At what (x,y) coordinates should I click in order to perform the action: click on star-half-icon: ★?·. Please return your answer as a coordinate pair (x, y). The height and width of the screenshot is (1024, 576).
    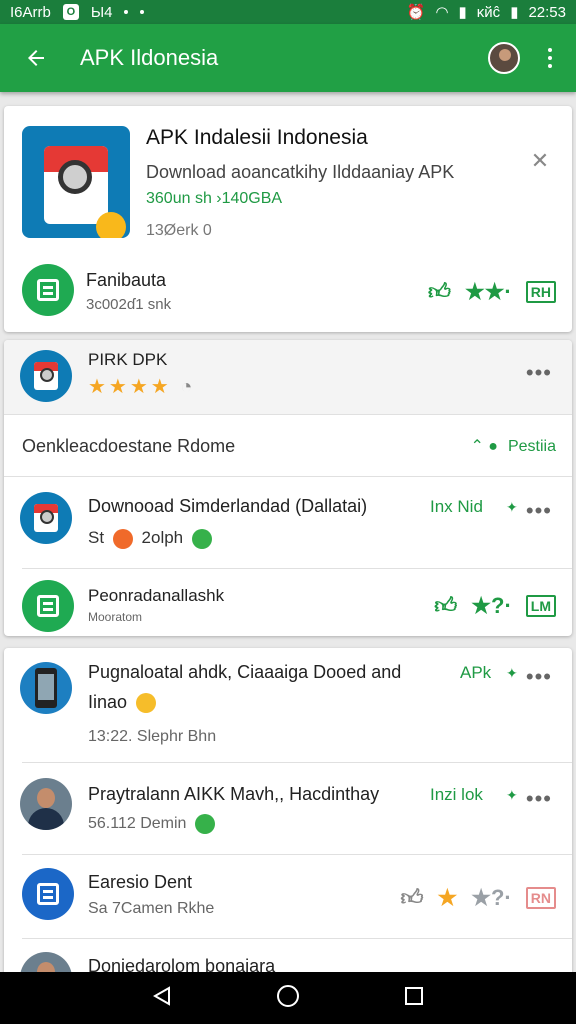
    Looking at the image, I should click on (491, 898).